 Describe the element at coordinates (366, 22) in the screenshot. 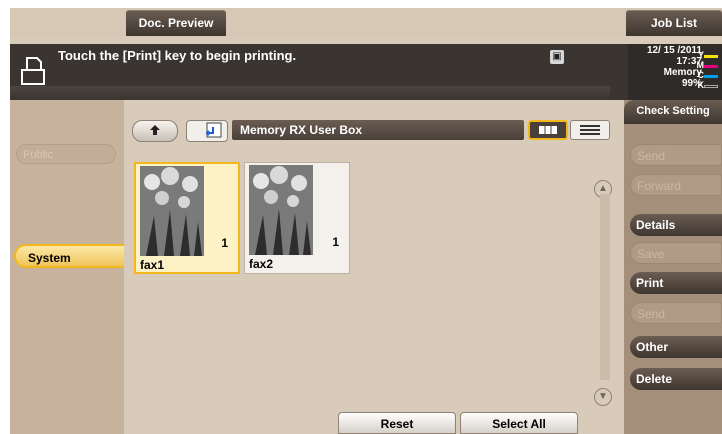

I see `top-bar: Doc. Preview Job List` at that location.